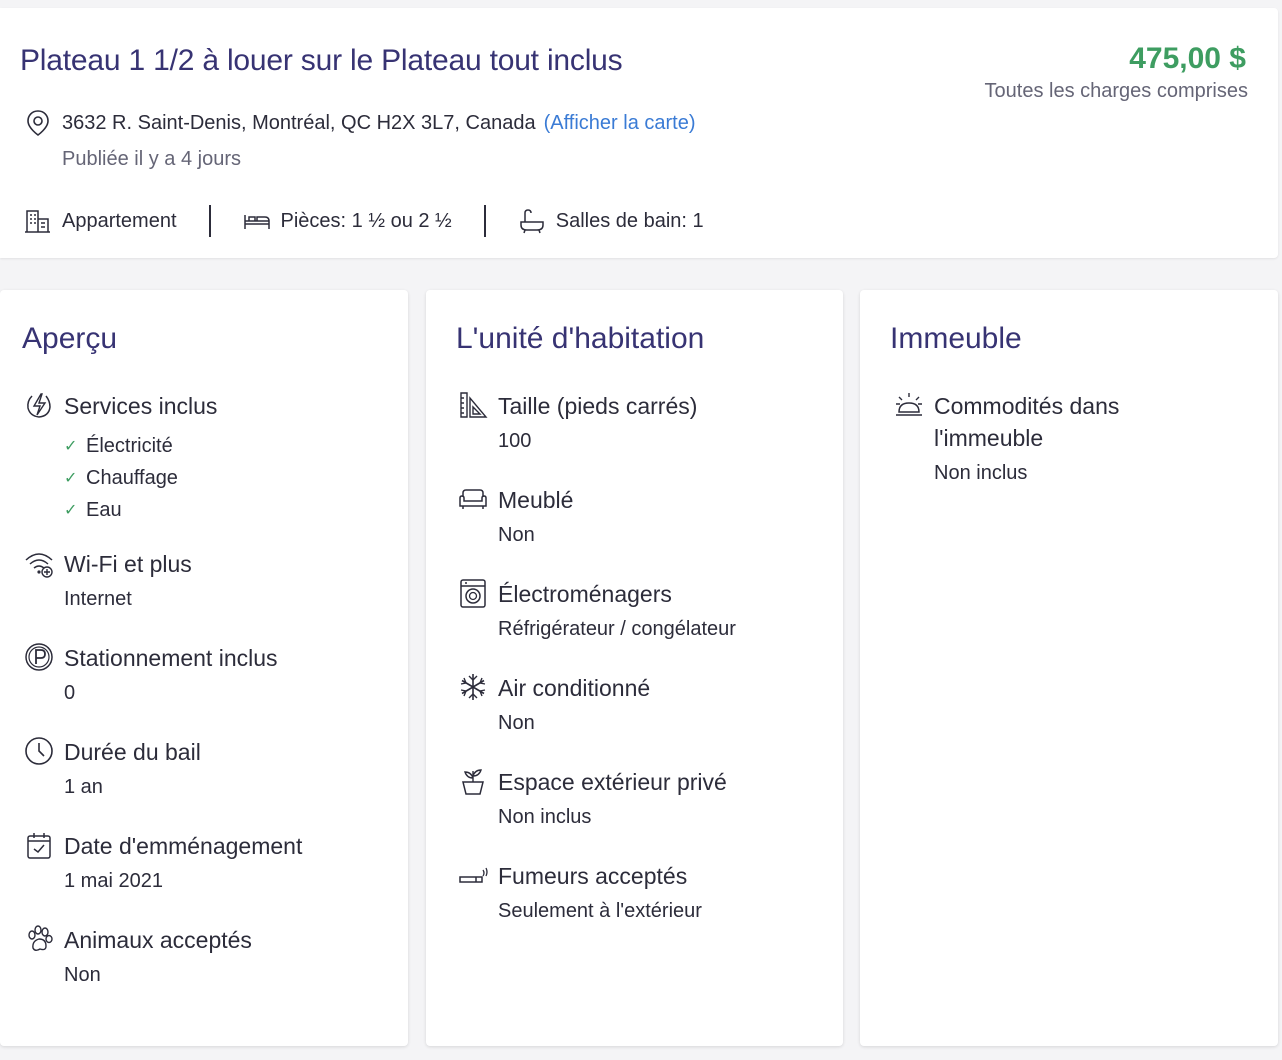 Image resolution: width=1282 pixels, height=1060 pixels. I want to click on clock-icon, so click(39, 751).